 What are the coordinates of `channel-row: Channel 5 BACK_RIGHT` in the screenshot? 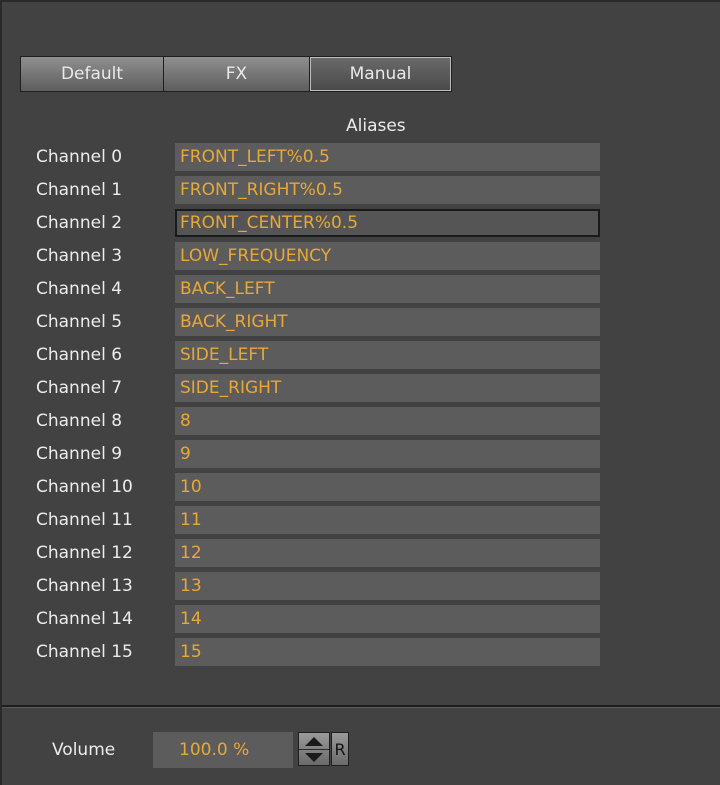 It's located at (361, 323).